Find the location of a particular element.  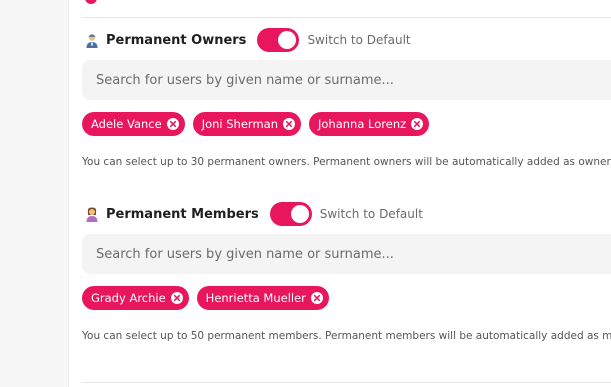

members-header: Permanent Members Switch to Default is located at coordinates (346, 214).